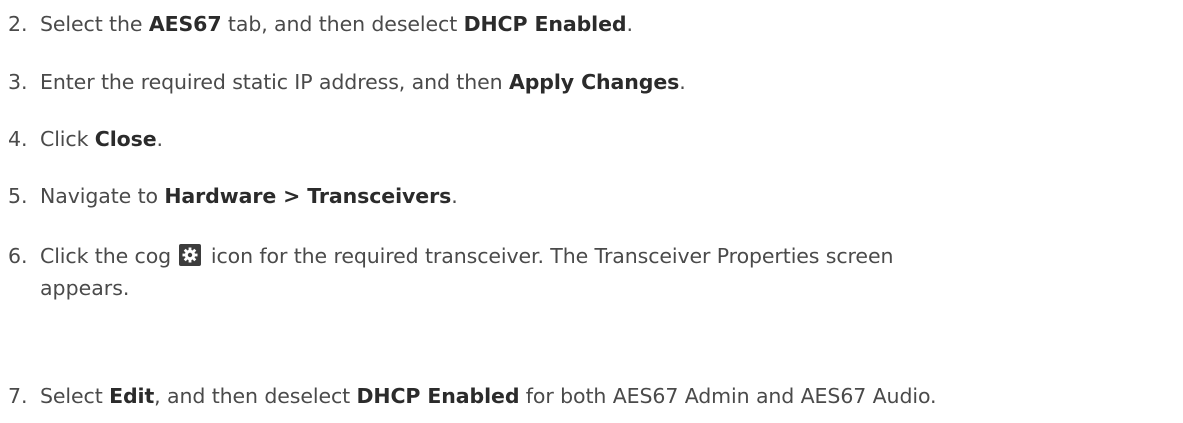 This screenshot has width=1183, height=423. I want to click on ui-term-edit: Edit, so click(132, 396).